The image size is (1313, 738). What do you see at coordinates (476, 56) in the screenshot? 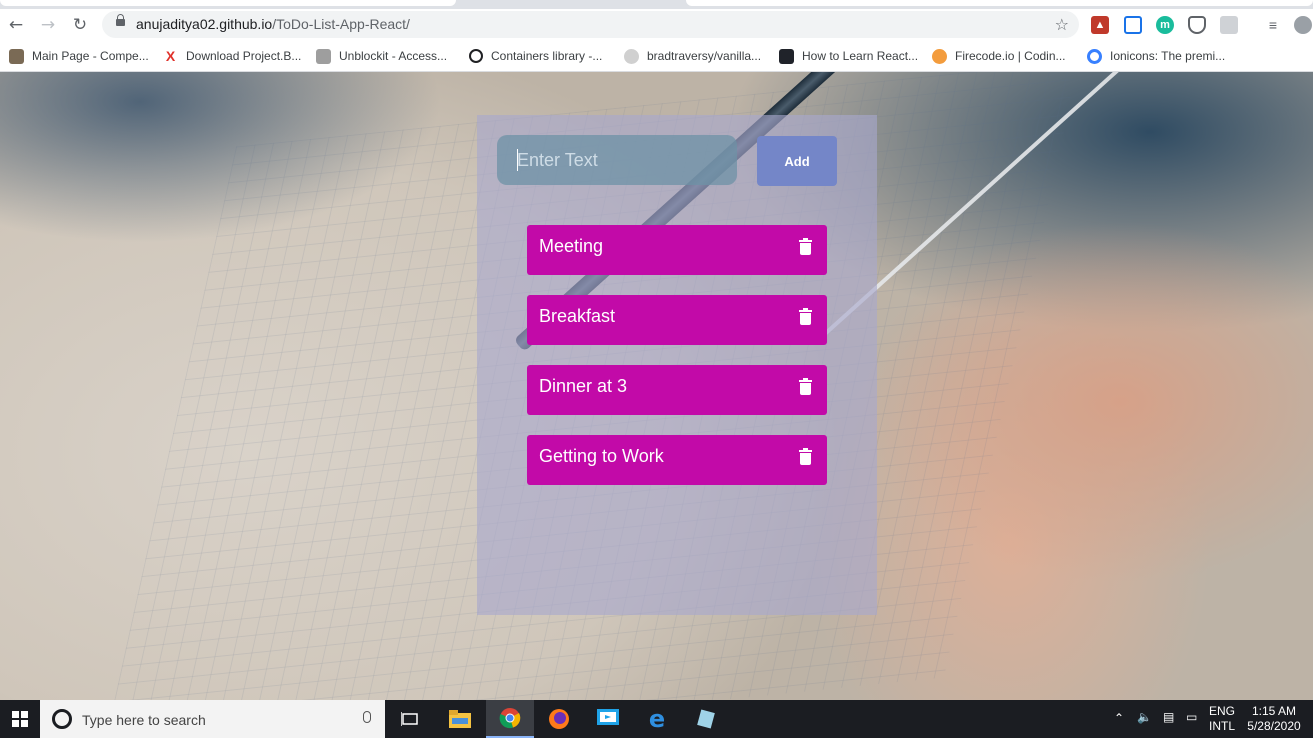
I see `containers-icon` at bounding box center [476, 56].